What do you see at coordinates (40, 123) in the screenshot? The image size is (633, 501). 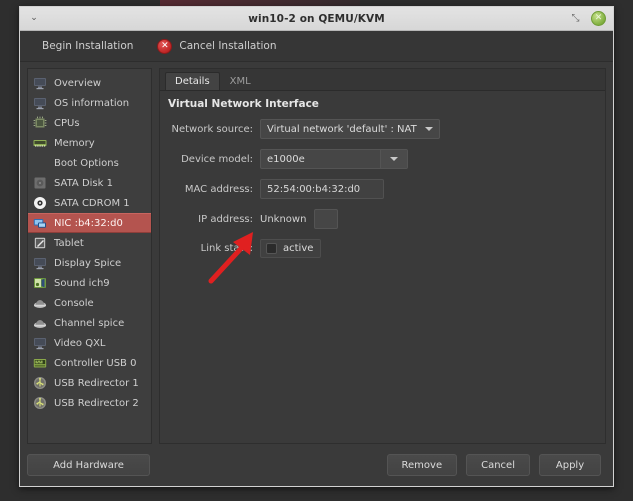 I see `cpu-chip-icon` at bounding box center [40, 123].